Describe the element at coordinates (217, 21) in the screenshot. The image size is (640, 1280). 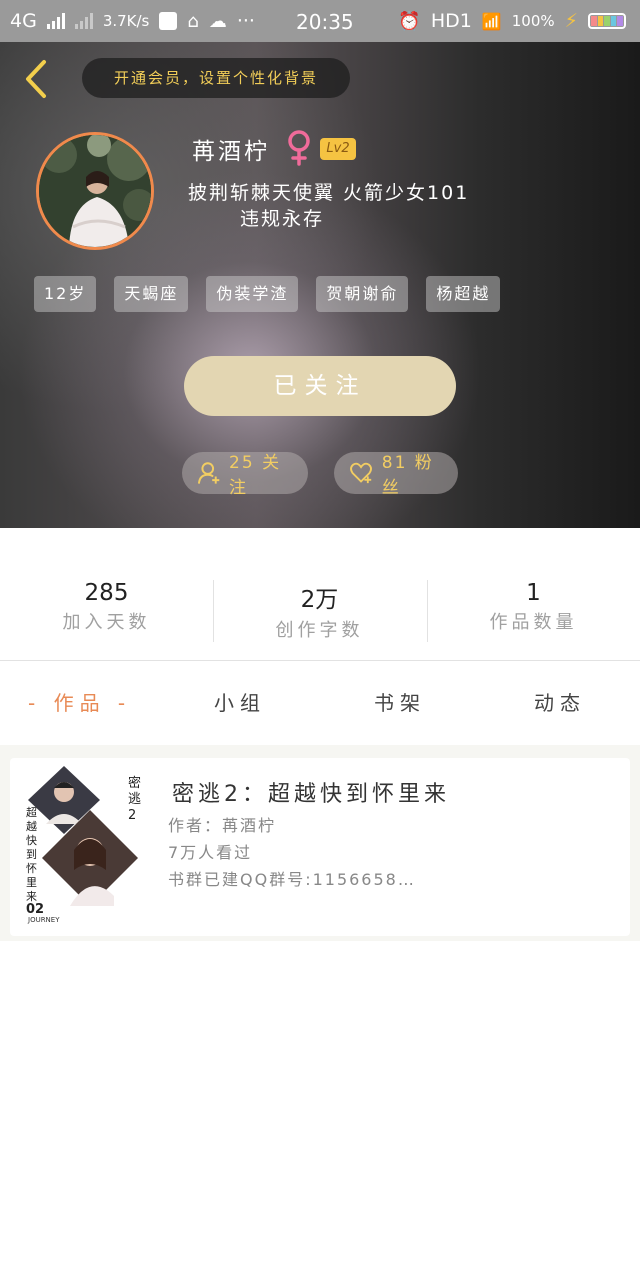
I see `cloud-icon: ☁` at that location.